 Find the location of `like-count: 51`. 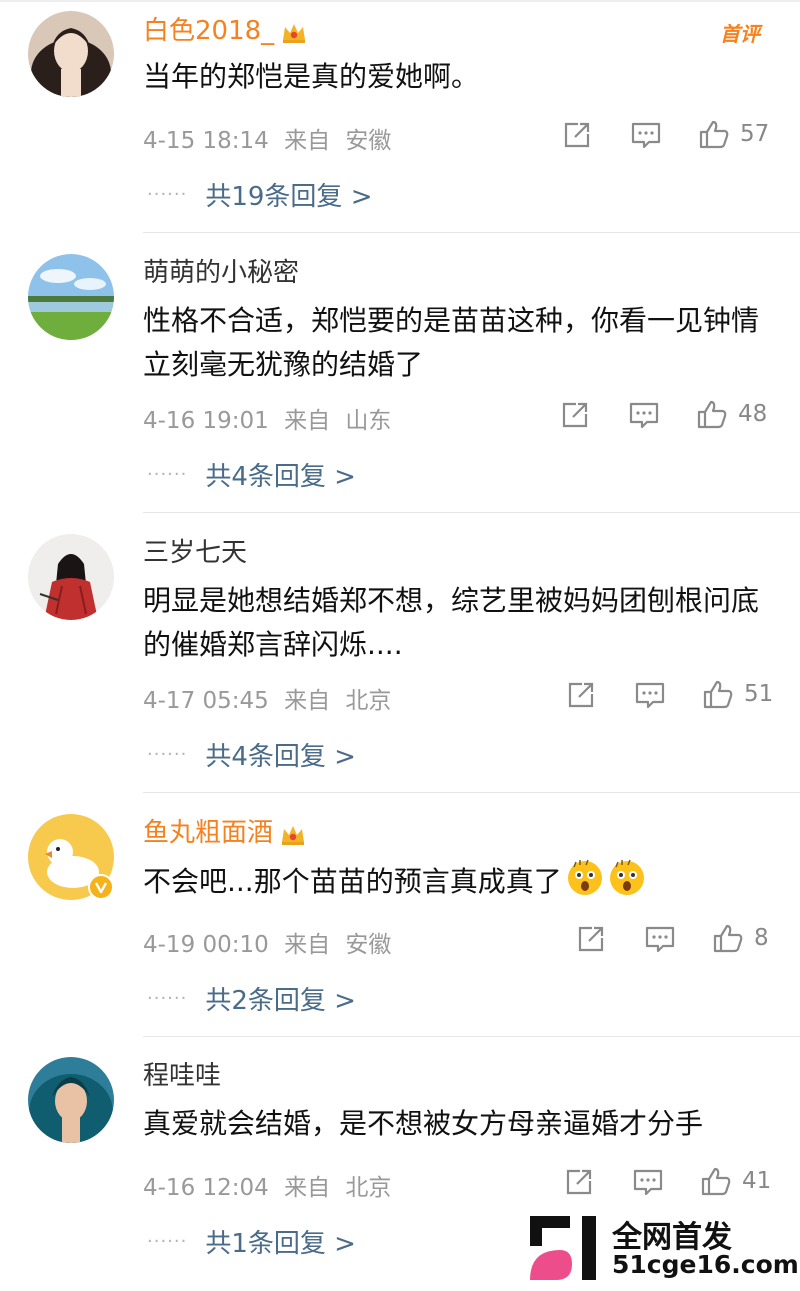

like-count: 51 is located at coordinates (759, 694).